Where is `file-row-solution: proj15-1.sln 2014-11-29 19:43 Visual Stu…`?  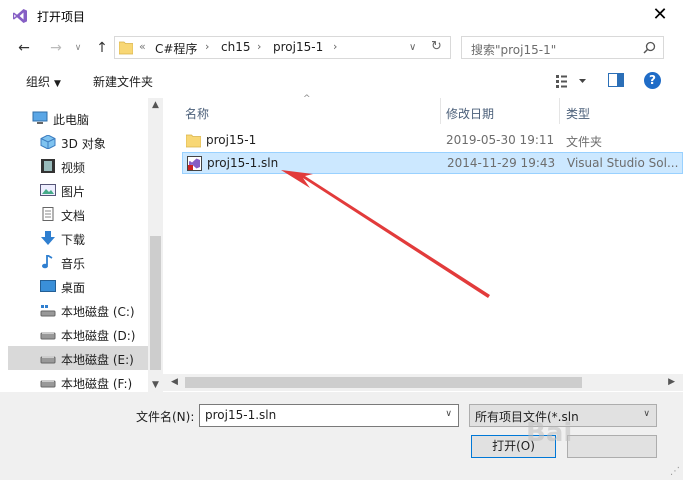
file-row-solution: proj15-1.sln 2014-11-29 19:43 Visual Stu… is located at coordinates (432, 163).